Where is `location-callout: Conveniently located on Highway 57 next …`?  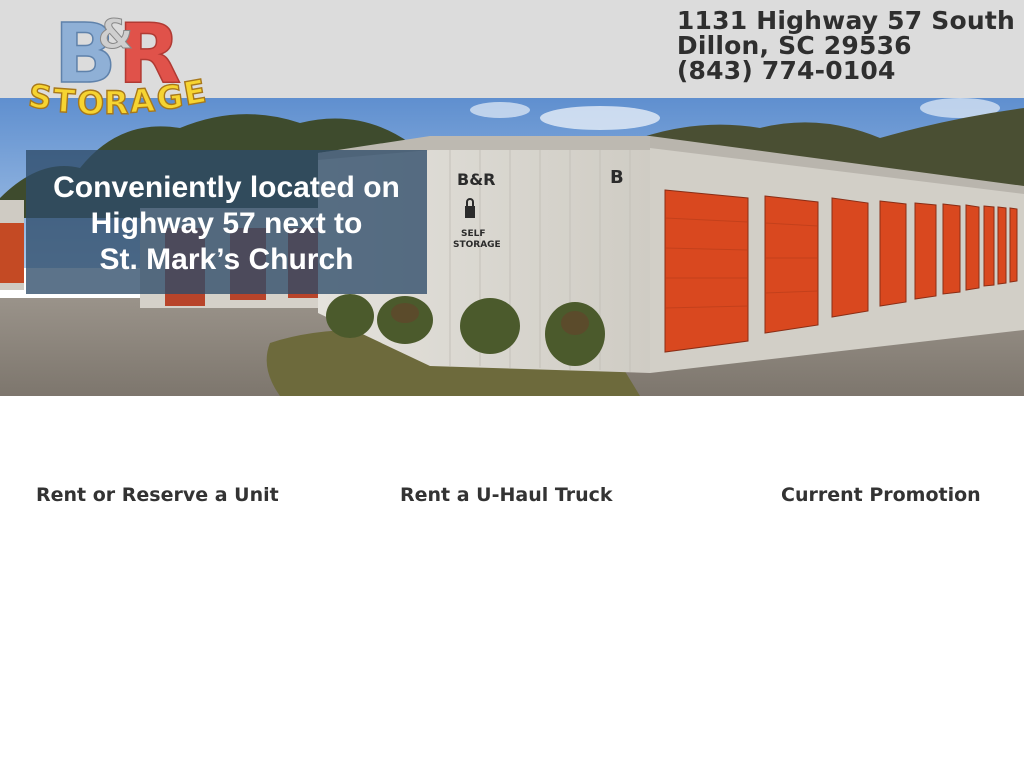 location-callout: Conveniently located on Highway 57 next … is located at coordinates (226, 222).